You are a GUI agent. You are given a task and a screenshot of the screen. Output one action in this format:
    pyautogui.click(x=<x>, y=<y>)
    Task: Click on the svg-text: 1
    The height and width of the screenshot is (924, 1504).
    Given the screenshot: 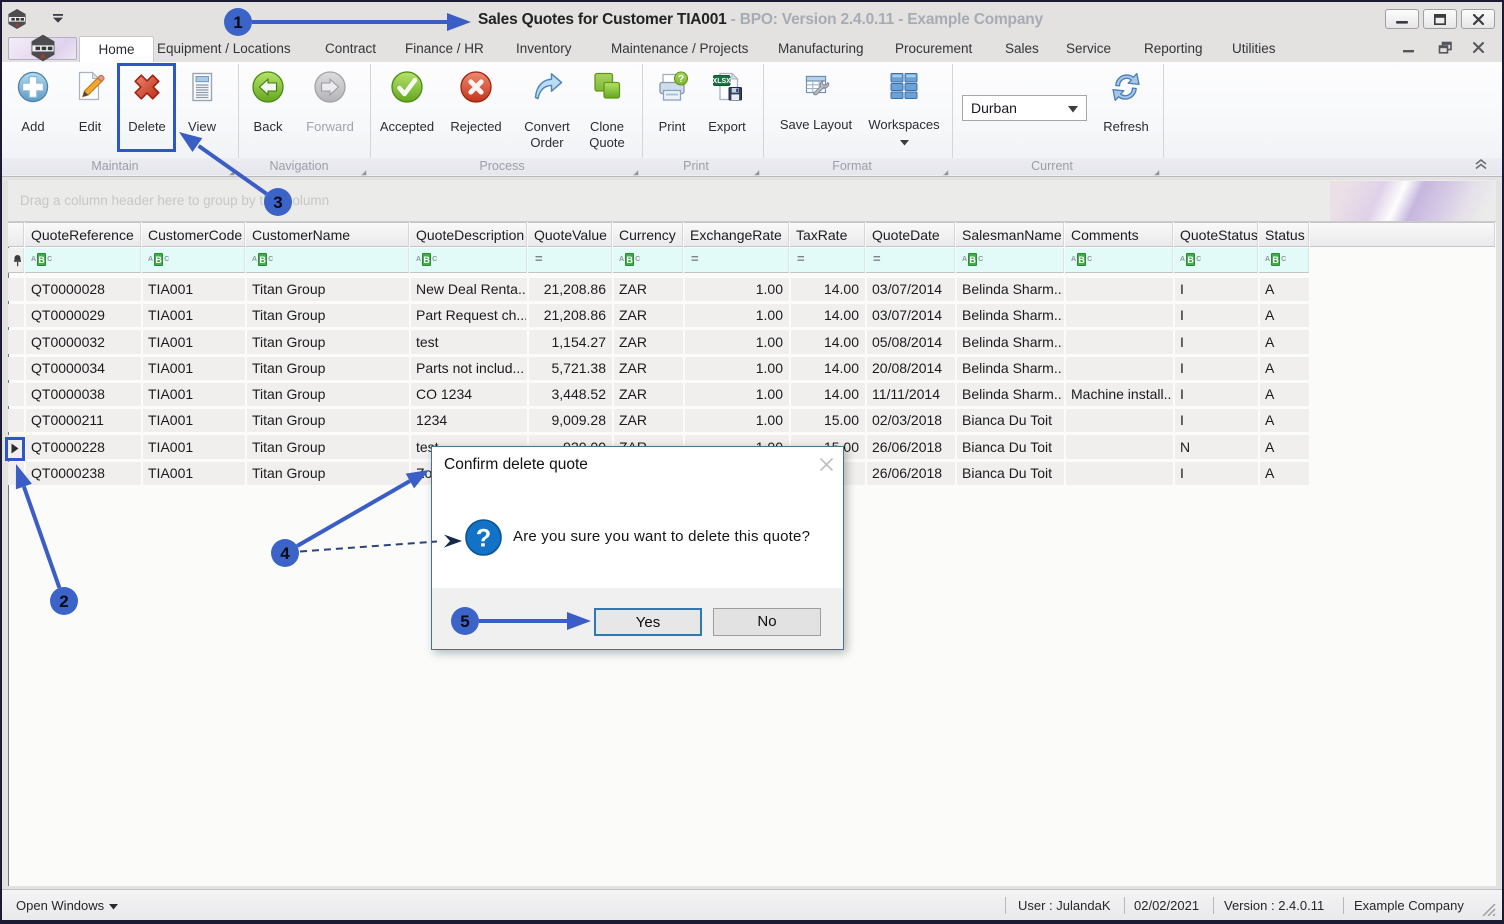 What is the action you would take?
    pyautogui.click(x=237, y=22)
    